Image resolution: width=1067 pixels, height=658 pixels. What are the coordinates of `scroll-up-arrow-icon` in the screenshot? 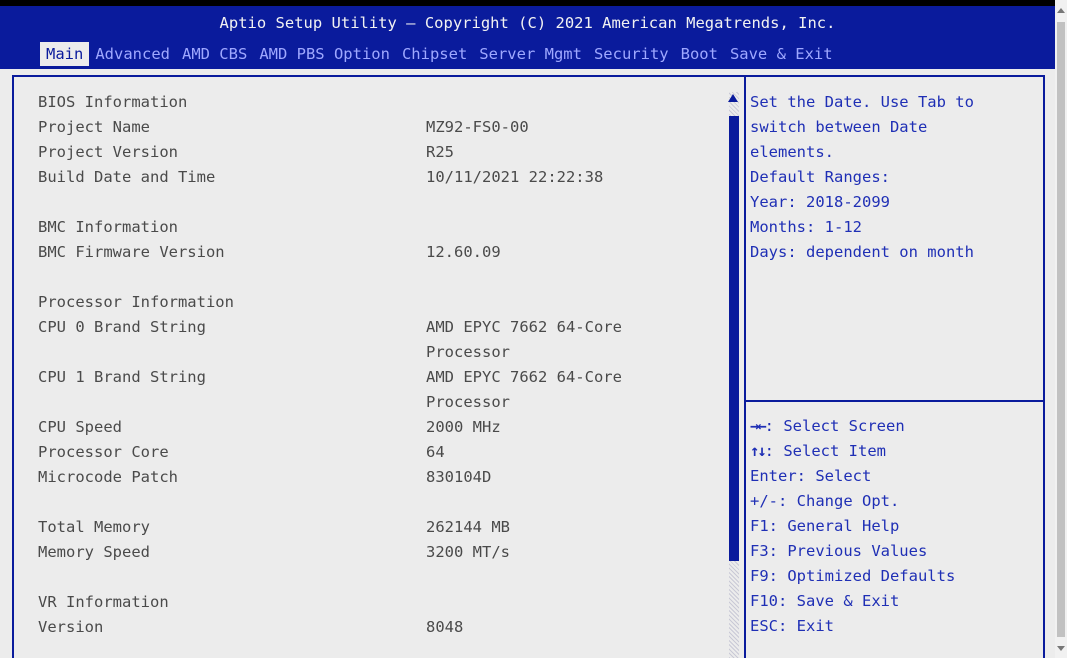 It's located at (733, 98).